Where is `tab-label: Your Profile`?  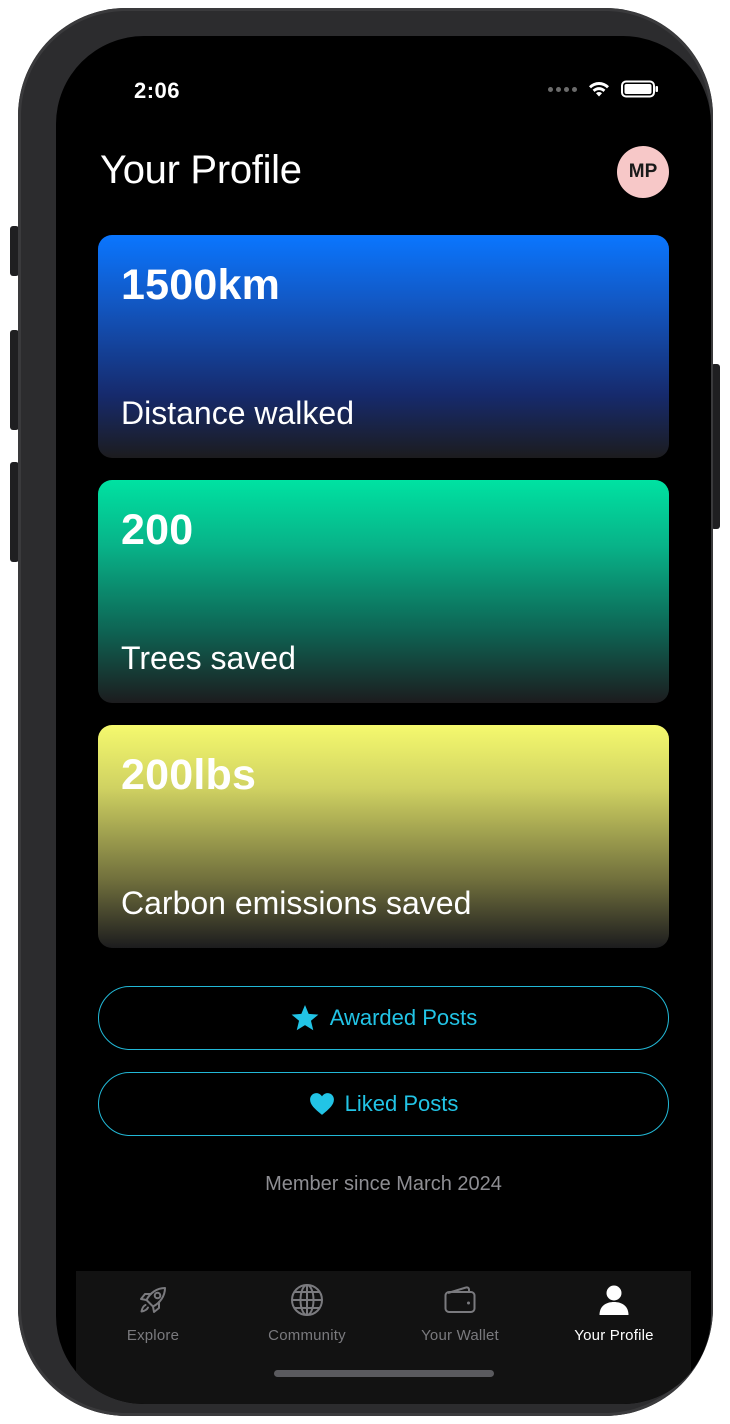 tab-label: Your Profile is located at coordinates (614, 1335).